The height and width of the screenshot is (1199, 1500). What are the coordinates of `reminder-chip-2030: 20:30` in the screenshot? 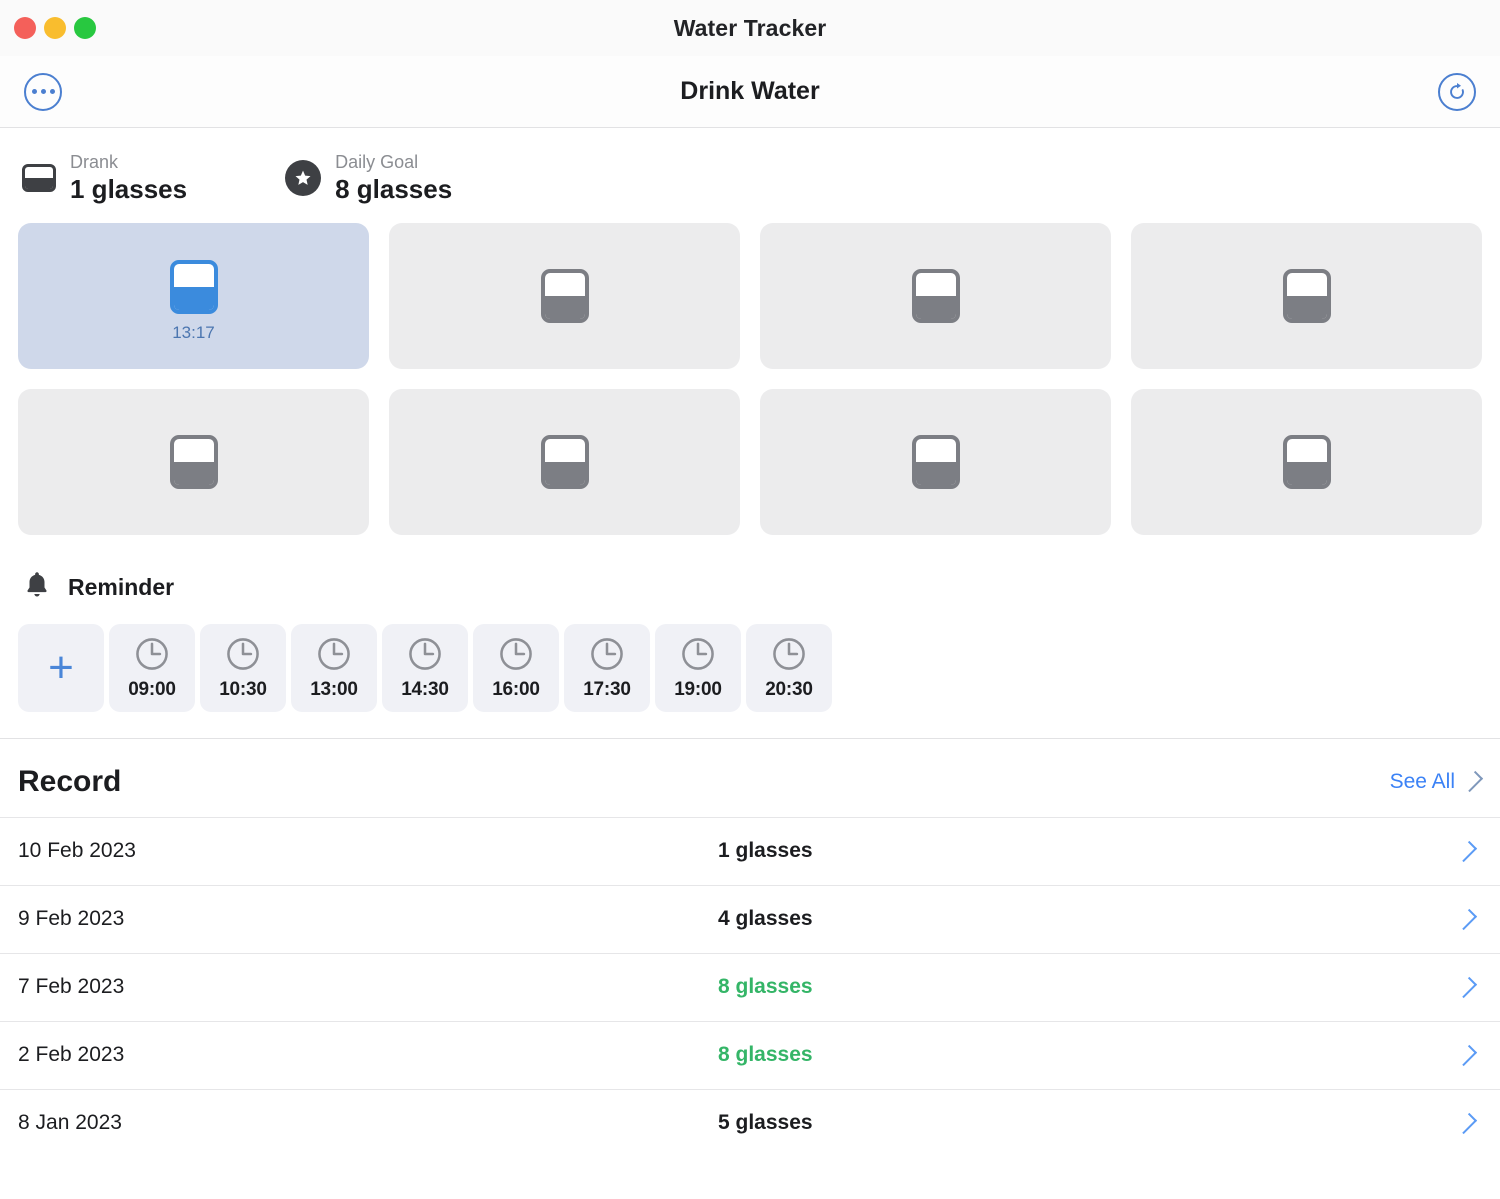 It's located at (789, 667).